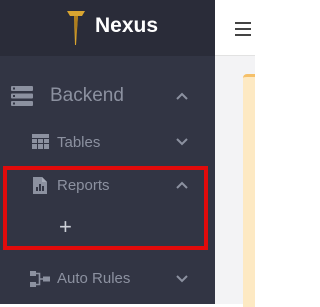 The image size is (320, 307). Describe the element at coordinates (40, 141) in the screenshot. I see `table-icon` at that location.